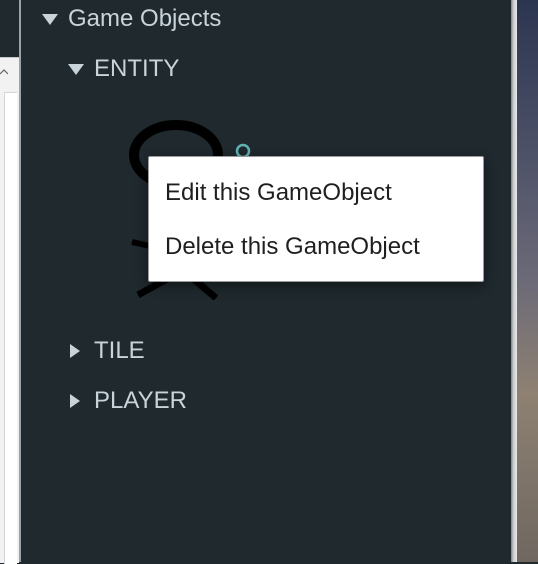  What do you see at coordinates (137, 68) in the screenshot?
I see `tree-group-label: ENTITY` at bounding box center [137, 68].